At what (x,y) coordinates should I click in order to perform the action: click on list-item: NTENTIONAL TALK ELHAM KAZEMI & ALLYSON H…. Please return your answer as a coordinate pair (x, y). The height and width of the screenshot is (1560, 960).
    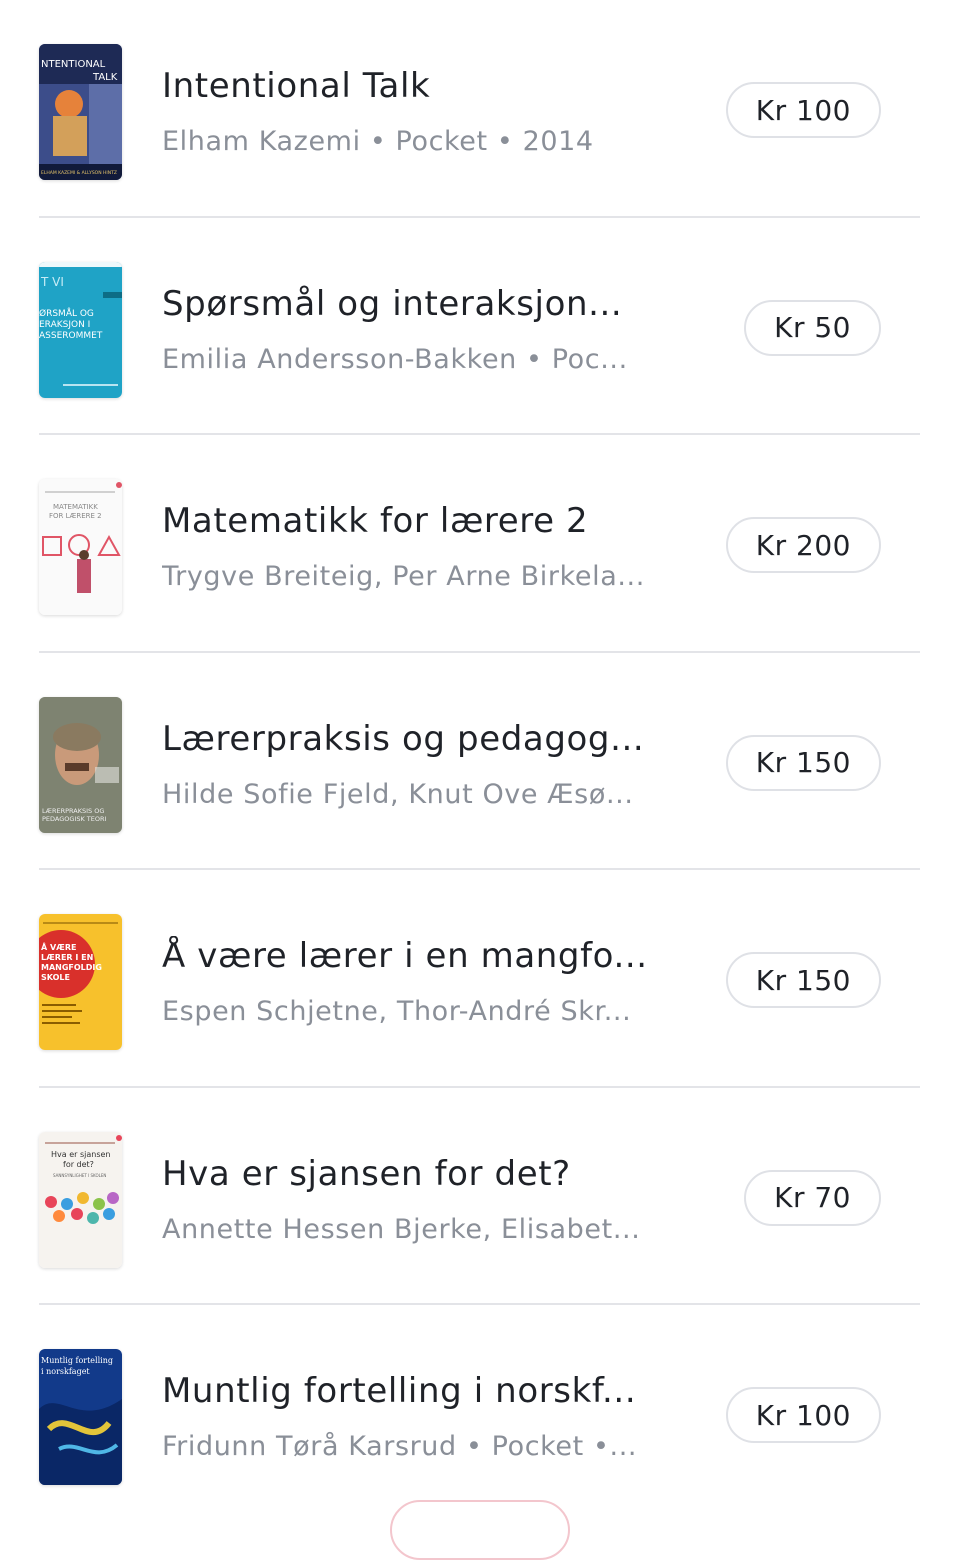
    Looking at the image, I should click on (480, 109).